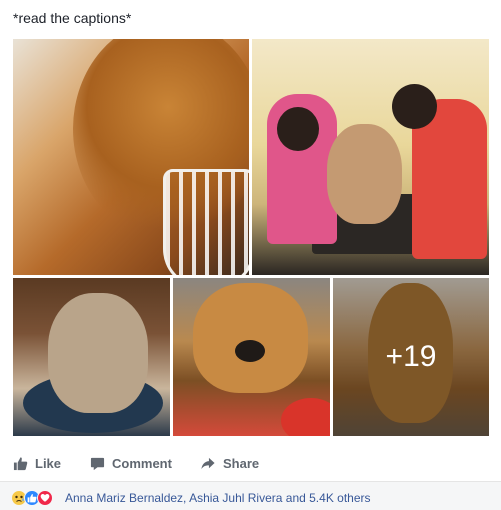  What do you see at coordinates (48, 463) in the screenshot?
I see `like-label: Like` at bounding box center [48, 463].